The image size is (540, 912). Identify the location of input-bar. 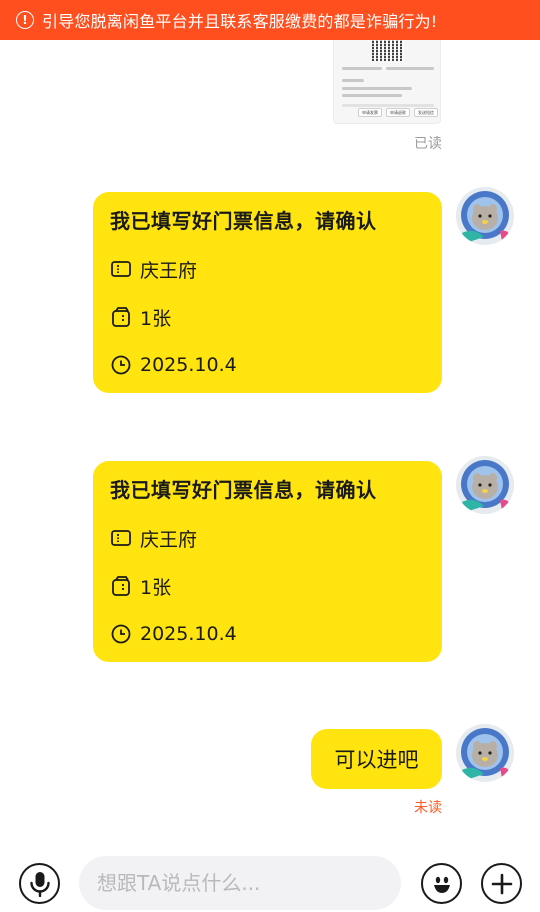
(270, 879).